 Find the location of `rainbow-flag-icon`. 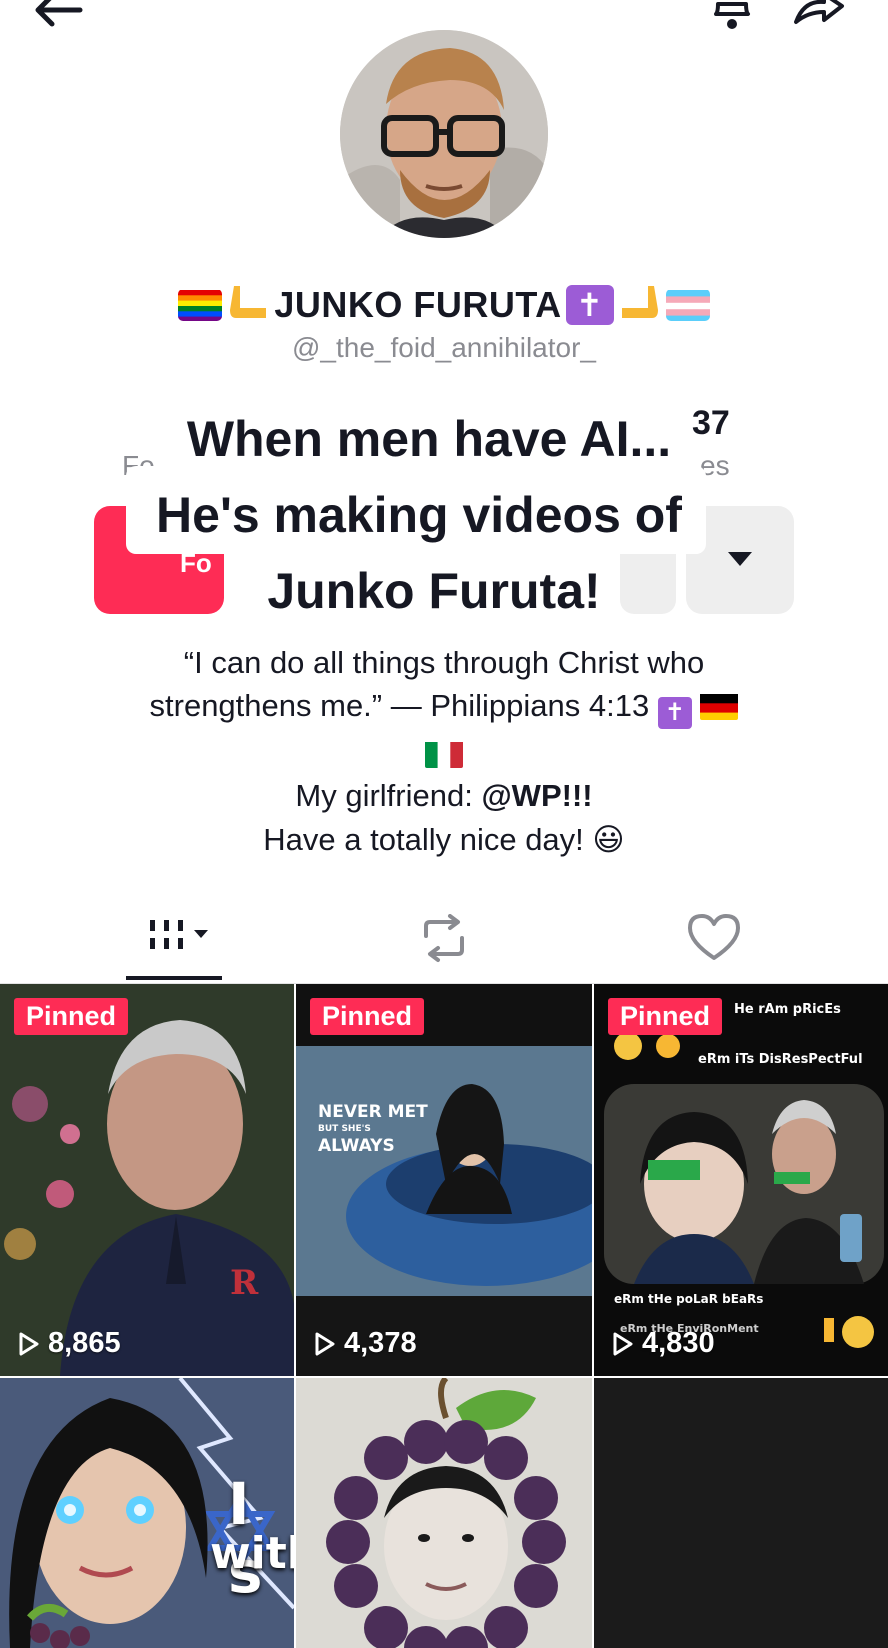

rainbow-flag-icon is located at coordinates (200, 305).